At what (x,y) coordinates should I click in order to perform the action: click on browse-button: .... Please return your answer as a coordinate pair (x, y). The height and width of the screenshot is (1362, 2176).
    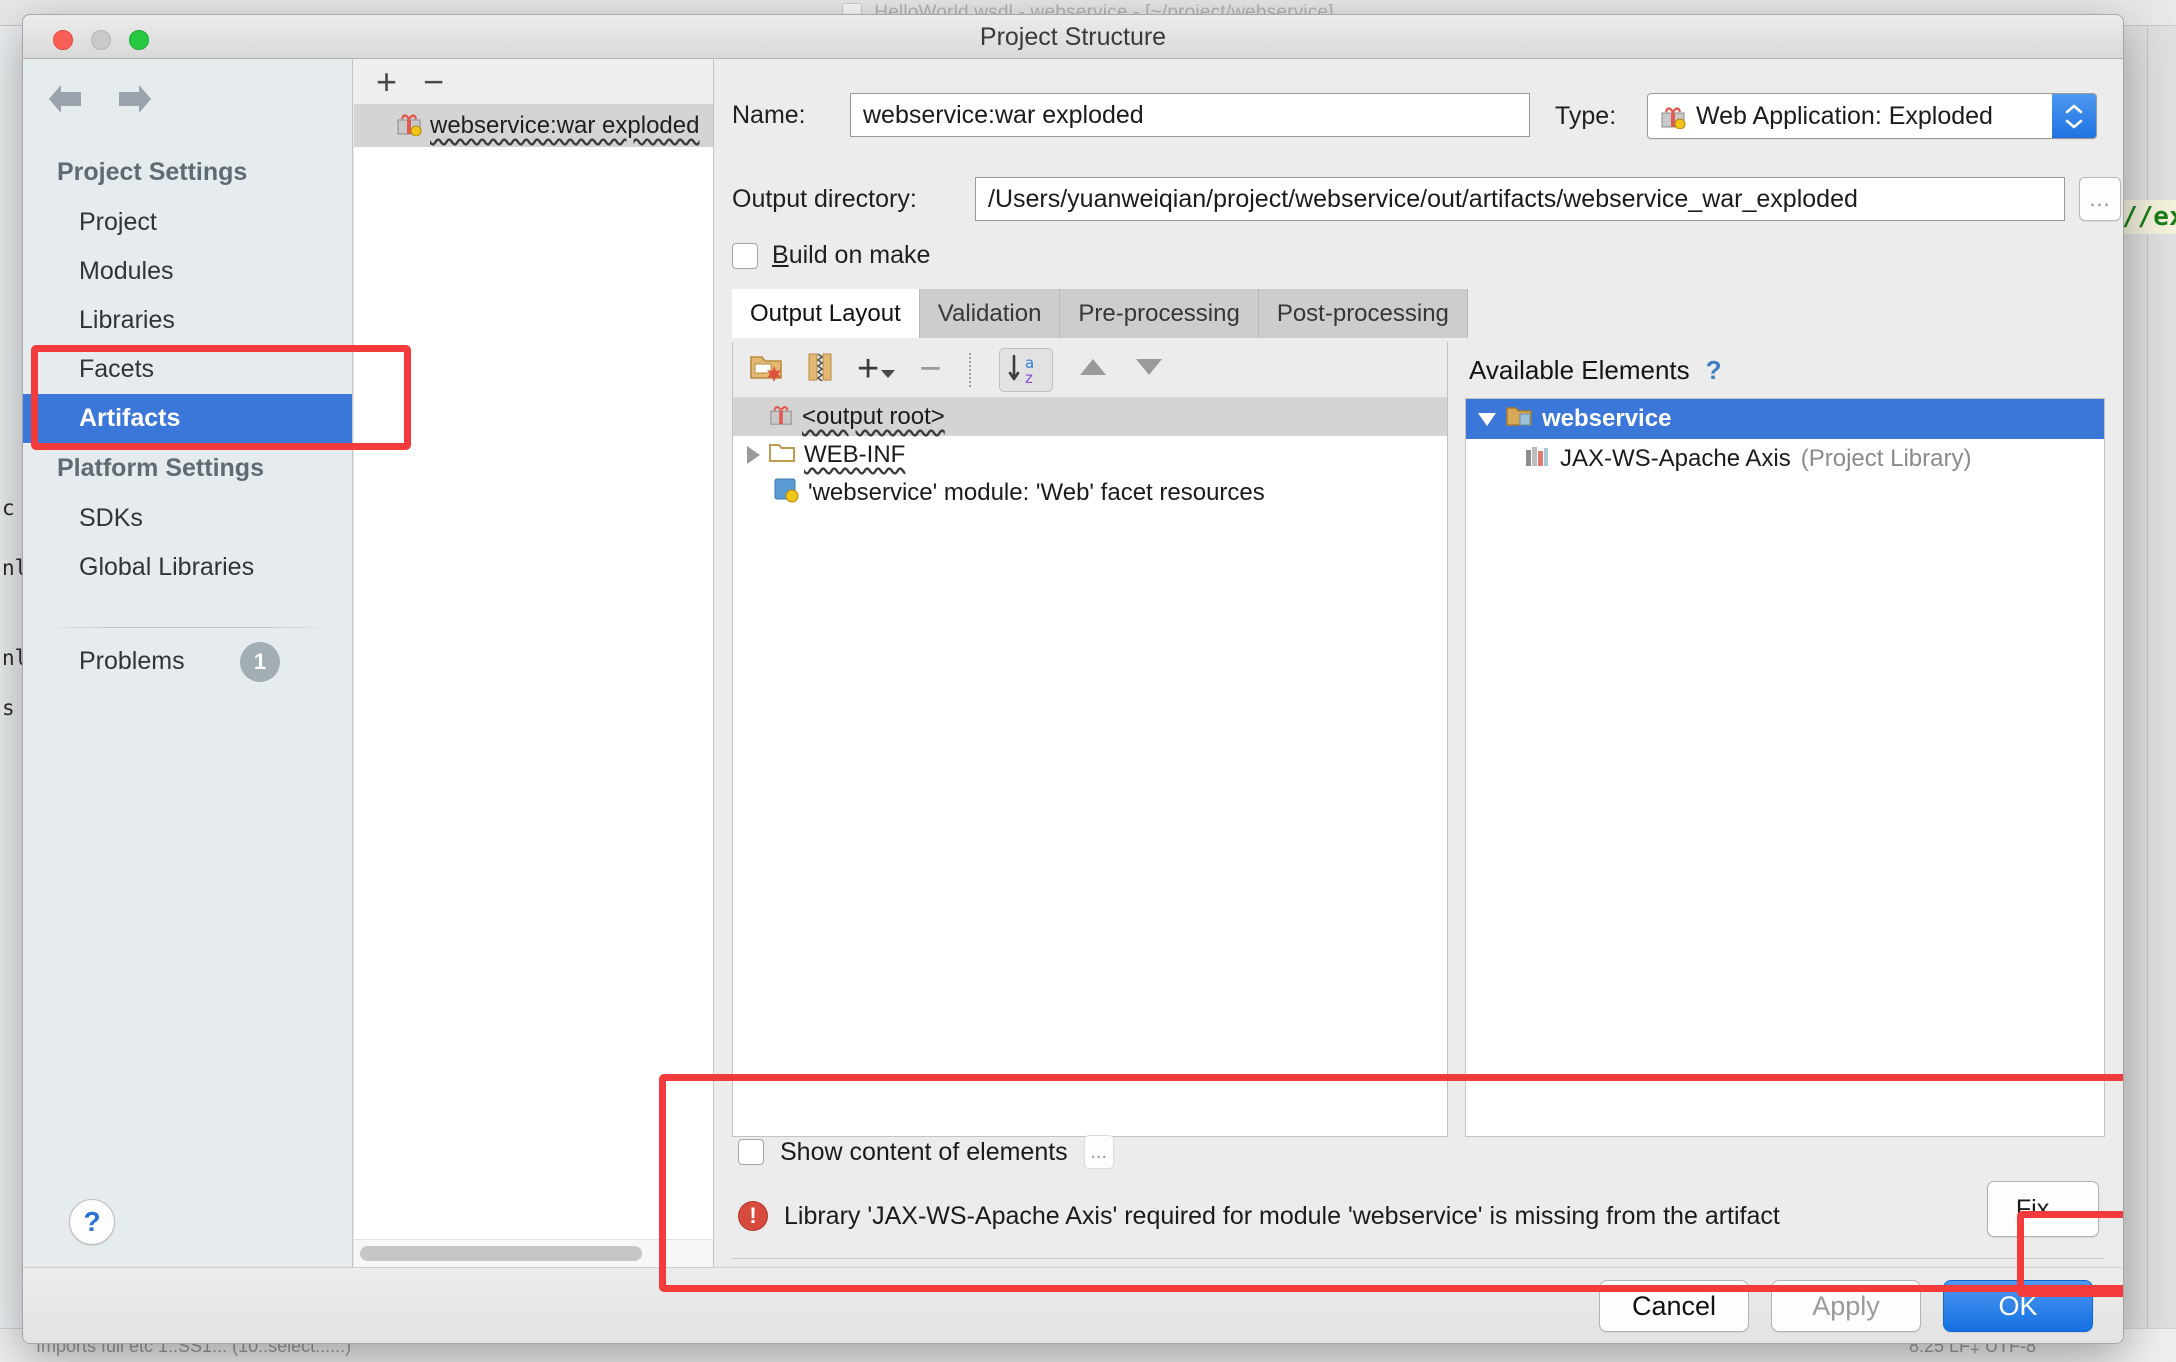
    Looking at the image, I should click on (2100, 199).